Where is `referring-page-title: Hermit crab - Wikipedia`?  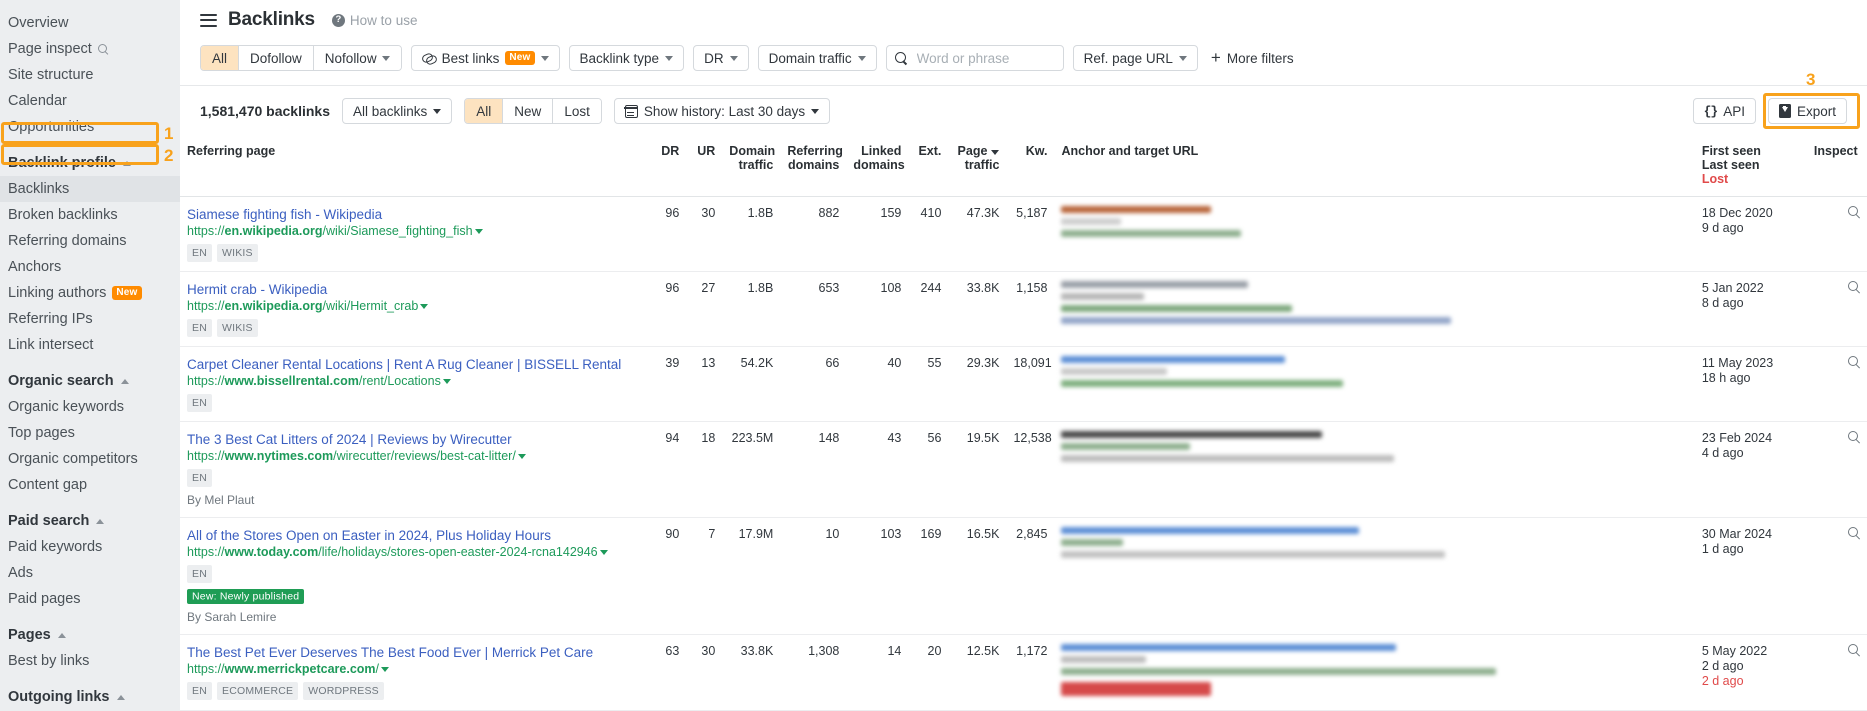 referring-page-title: Hermit crab - Wikipedia is located at coordinates (415, 289).